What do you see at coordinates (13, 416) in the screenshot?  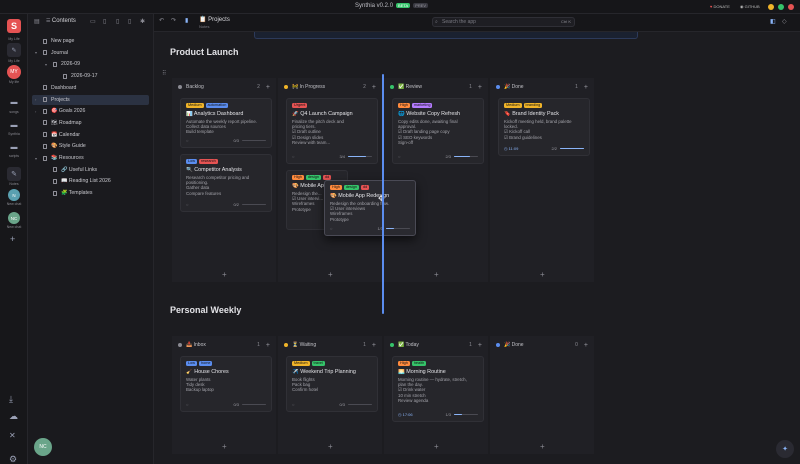 I see `cloud-icon: ☁` at bounding box center [13, 416].